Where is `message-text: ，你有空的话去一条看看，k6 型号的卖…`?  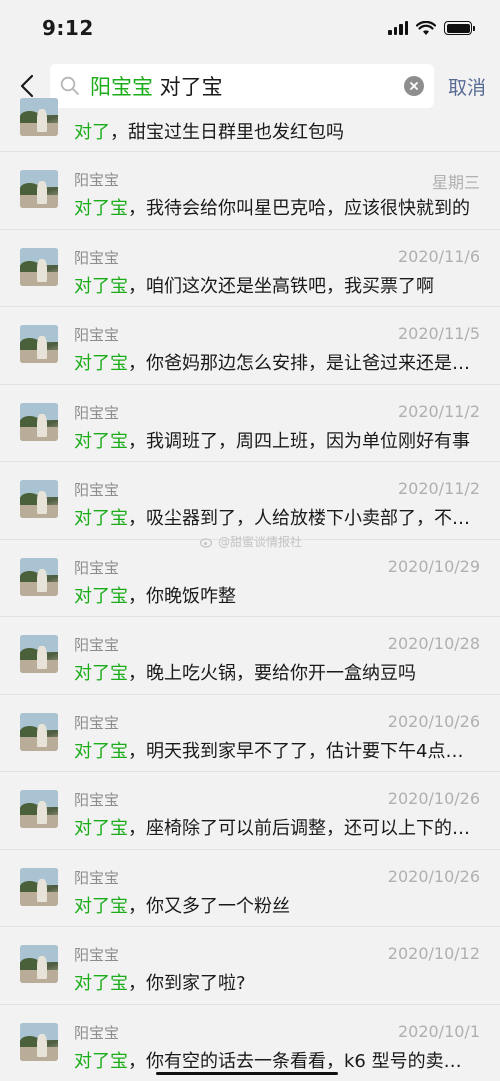 message-text: ，你有空的话去一条看看，k6 型号的卖… is located at coordinates (295, 1061).